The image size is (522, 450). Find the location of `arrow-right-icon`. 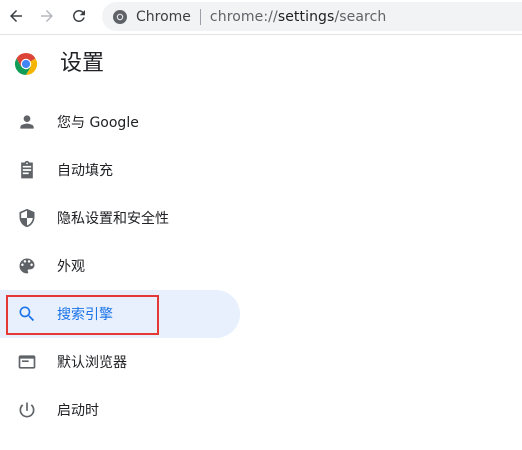

arrow-right-icon is located at coordinates (47, 16).